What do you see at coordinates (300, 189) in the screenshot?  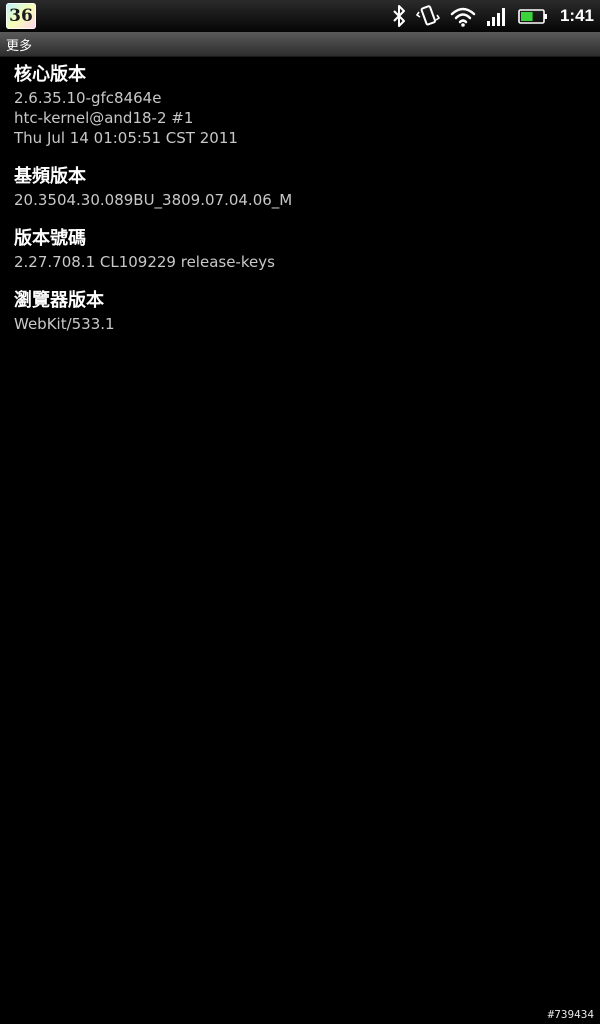 I see `list-item-baseband-version: 基頻版本 20.3504.30.089BU_3809.07.04.06_M` at bounding box center [300, 189].